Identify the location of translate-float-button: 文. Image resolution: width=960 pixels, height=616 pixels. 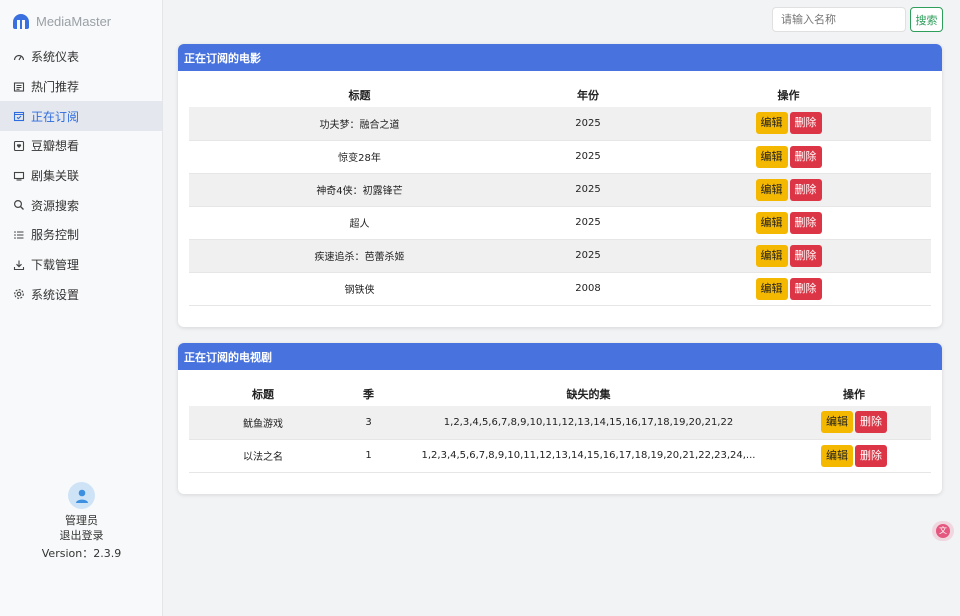
(943, 531).